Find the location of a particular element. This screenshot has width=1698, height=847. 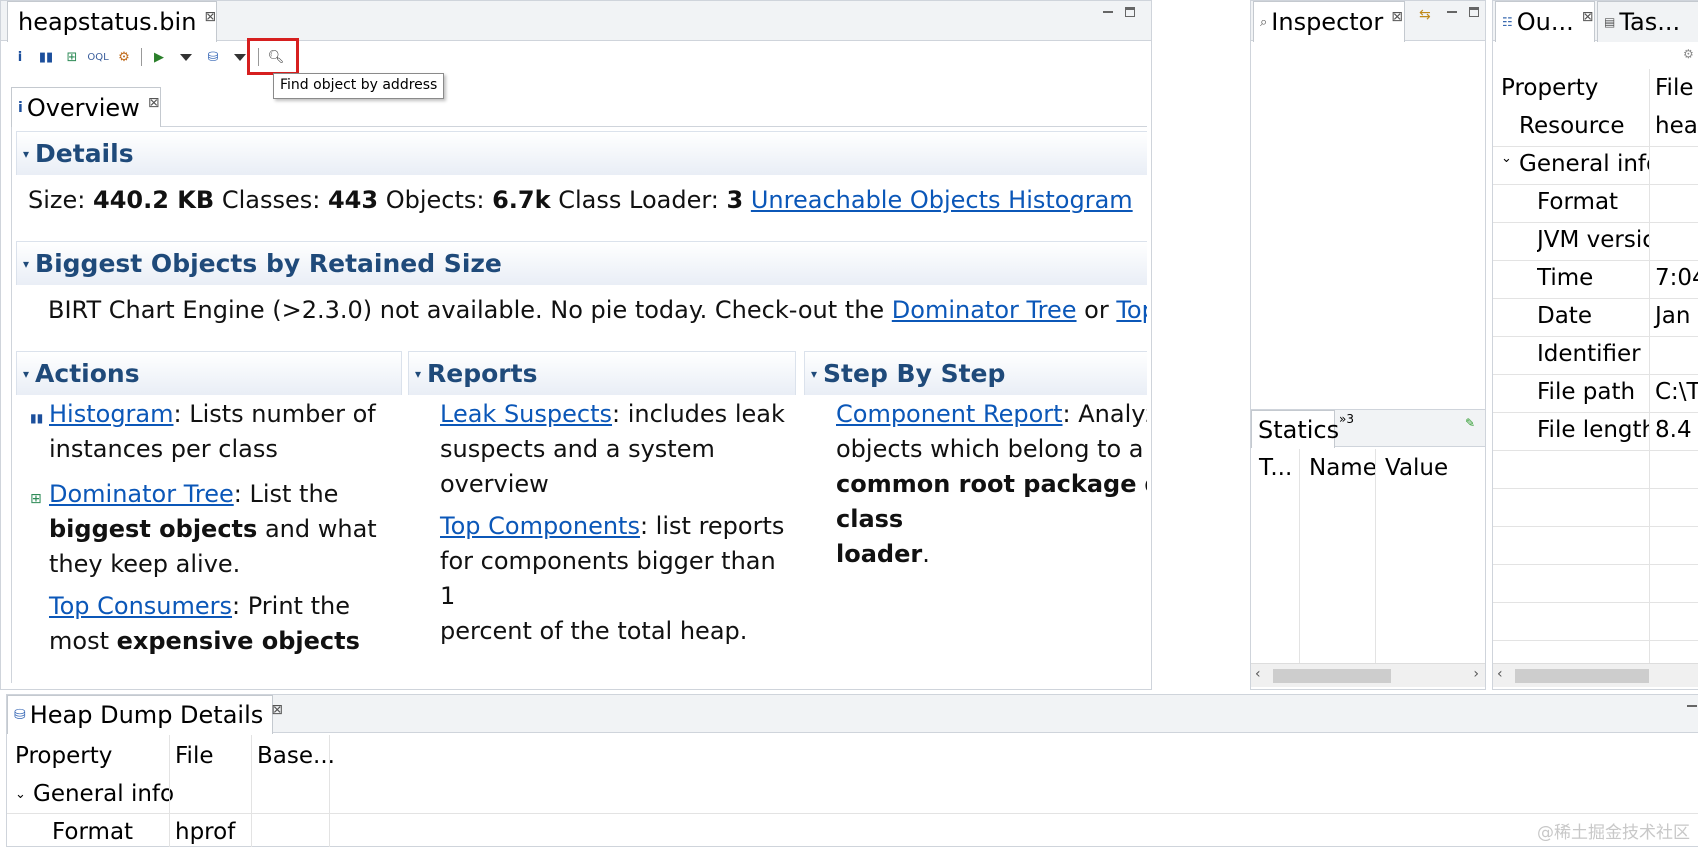

actions-title: Actions is located at coordinates (87, 373).